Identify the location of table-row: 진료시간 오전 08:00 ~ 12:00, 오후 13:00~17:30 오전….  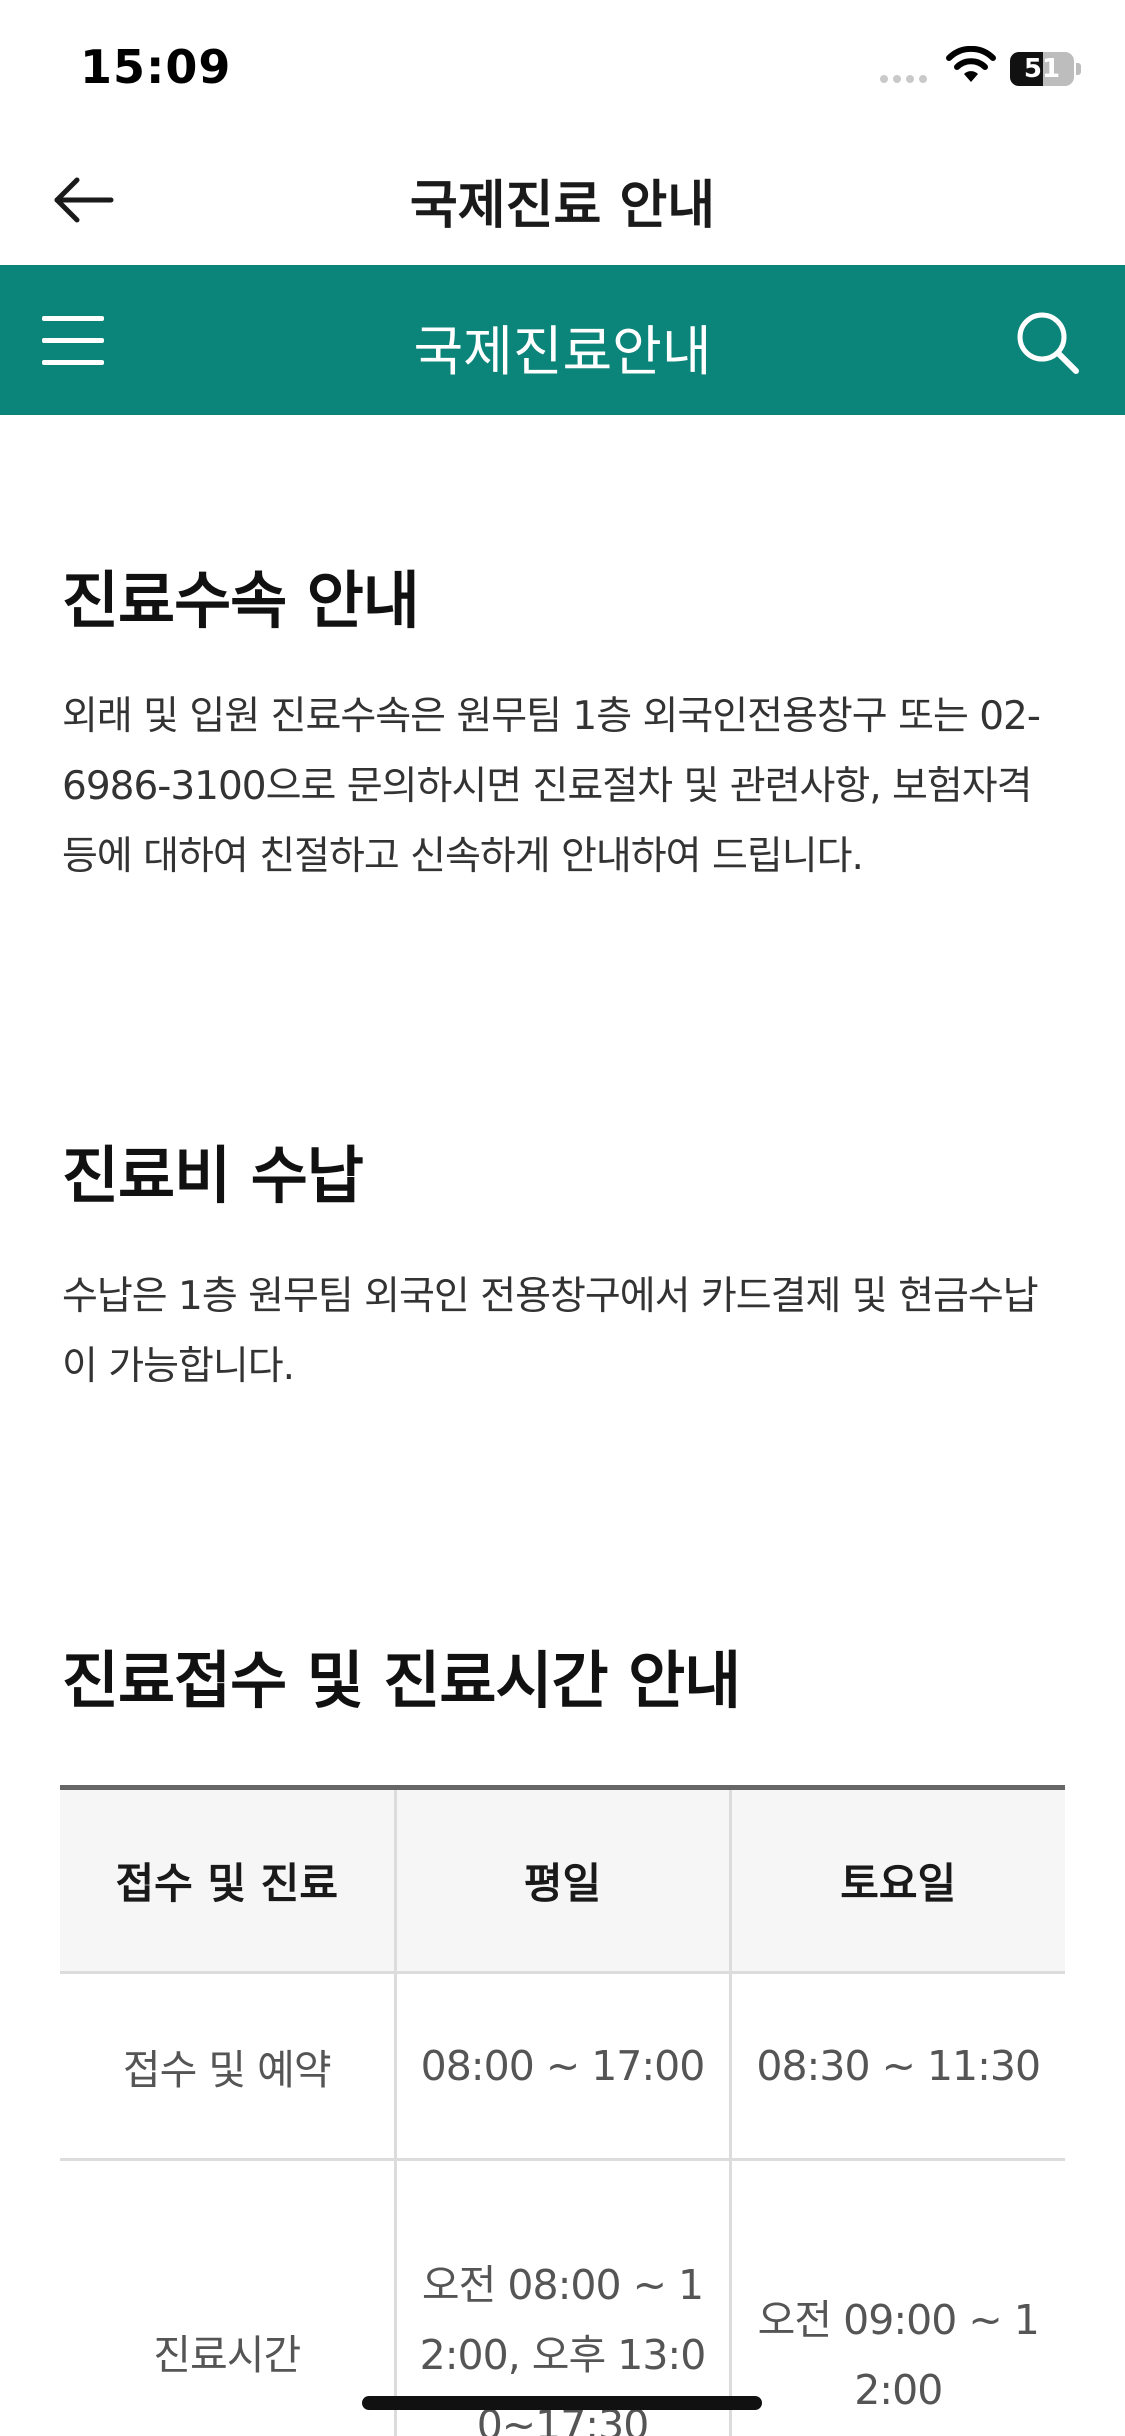
(562, 2297).